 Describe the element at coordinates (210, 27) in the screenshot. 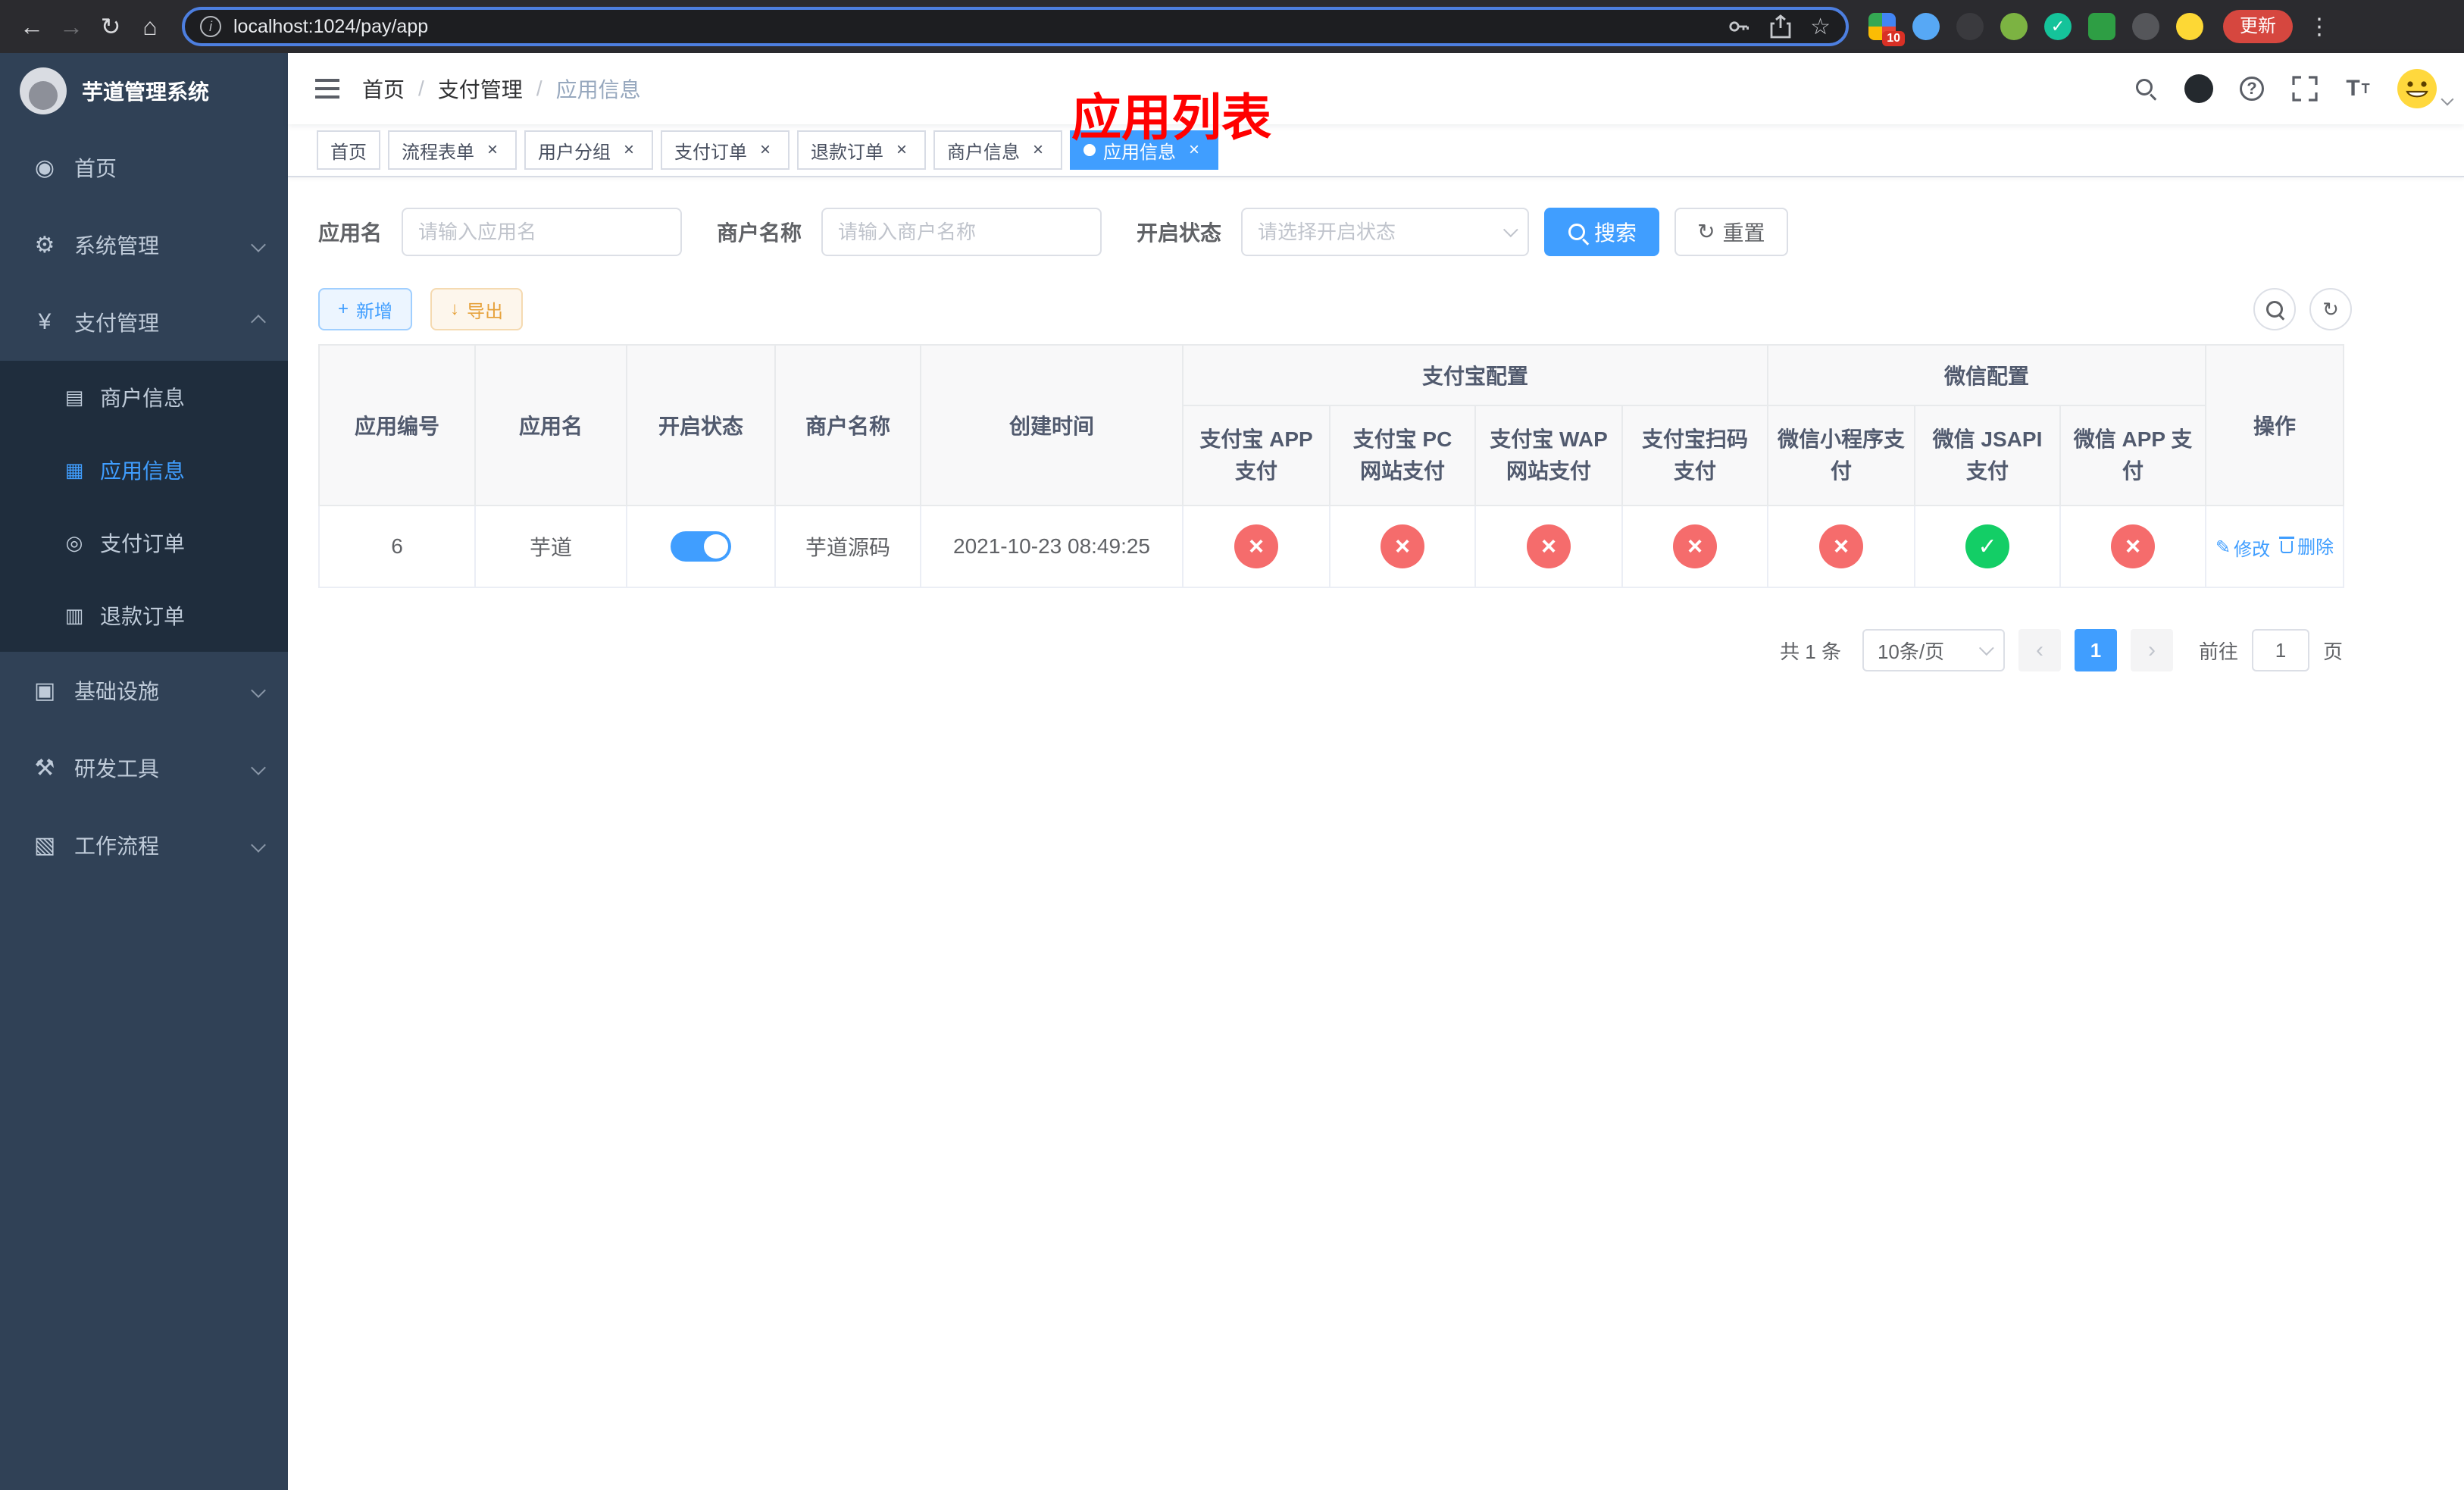

I see `site-info-icon: i` at that location.